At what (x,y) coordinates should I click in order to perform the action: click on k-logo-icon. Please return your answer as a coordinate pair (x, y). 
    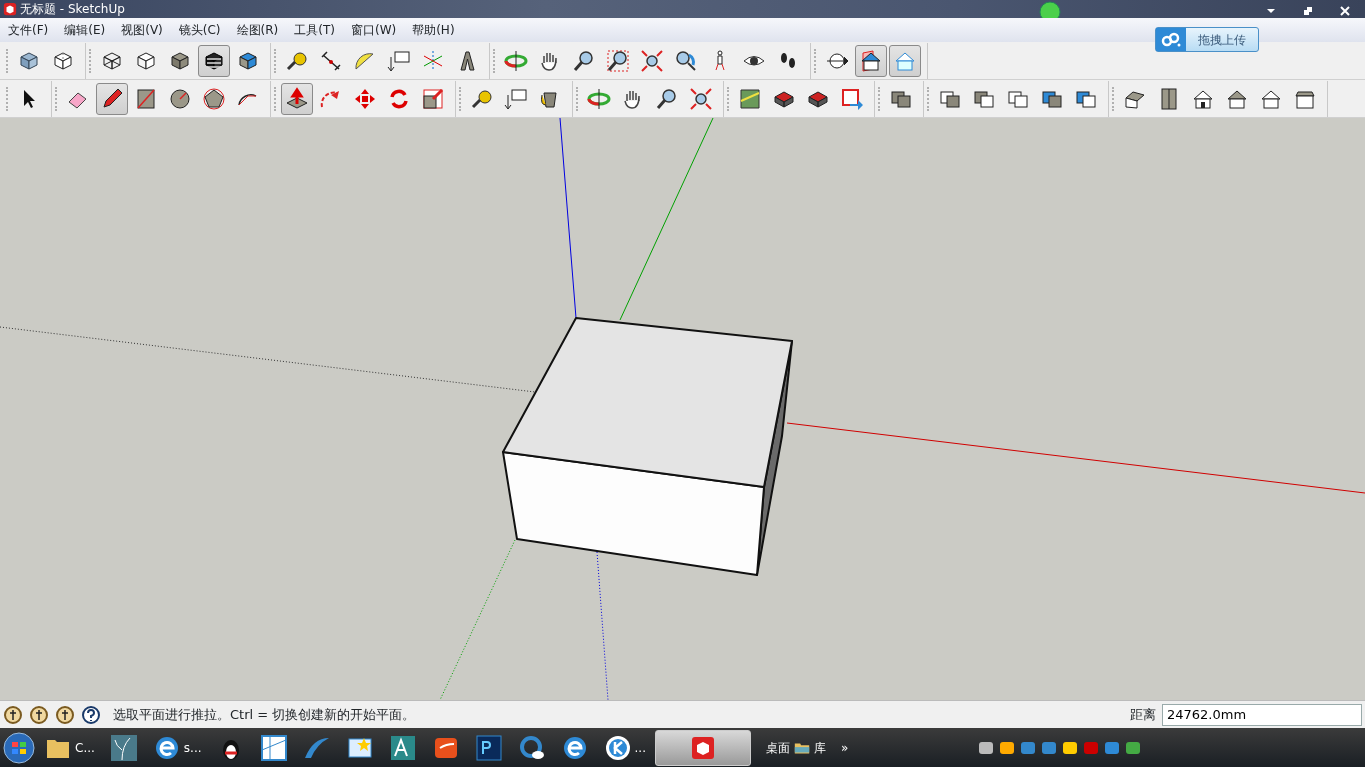
    Looking at the image, I should click on (617, 747).